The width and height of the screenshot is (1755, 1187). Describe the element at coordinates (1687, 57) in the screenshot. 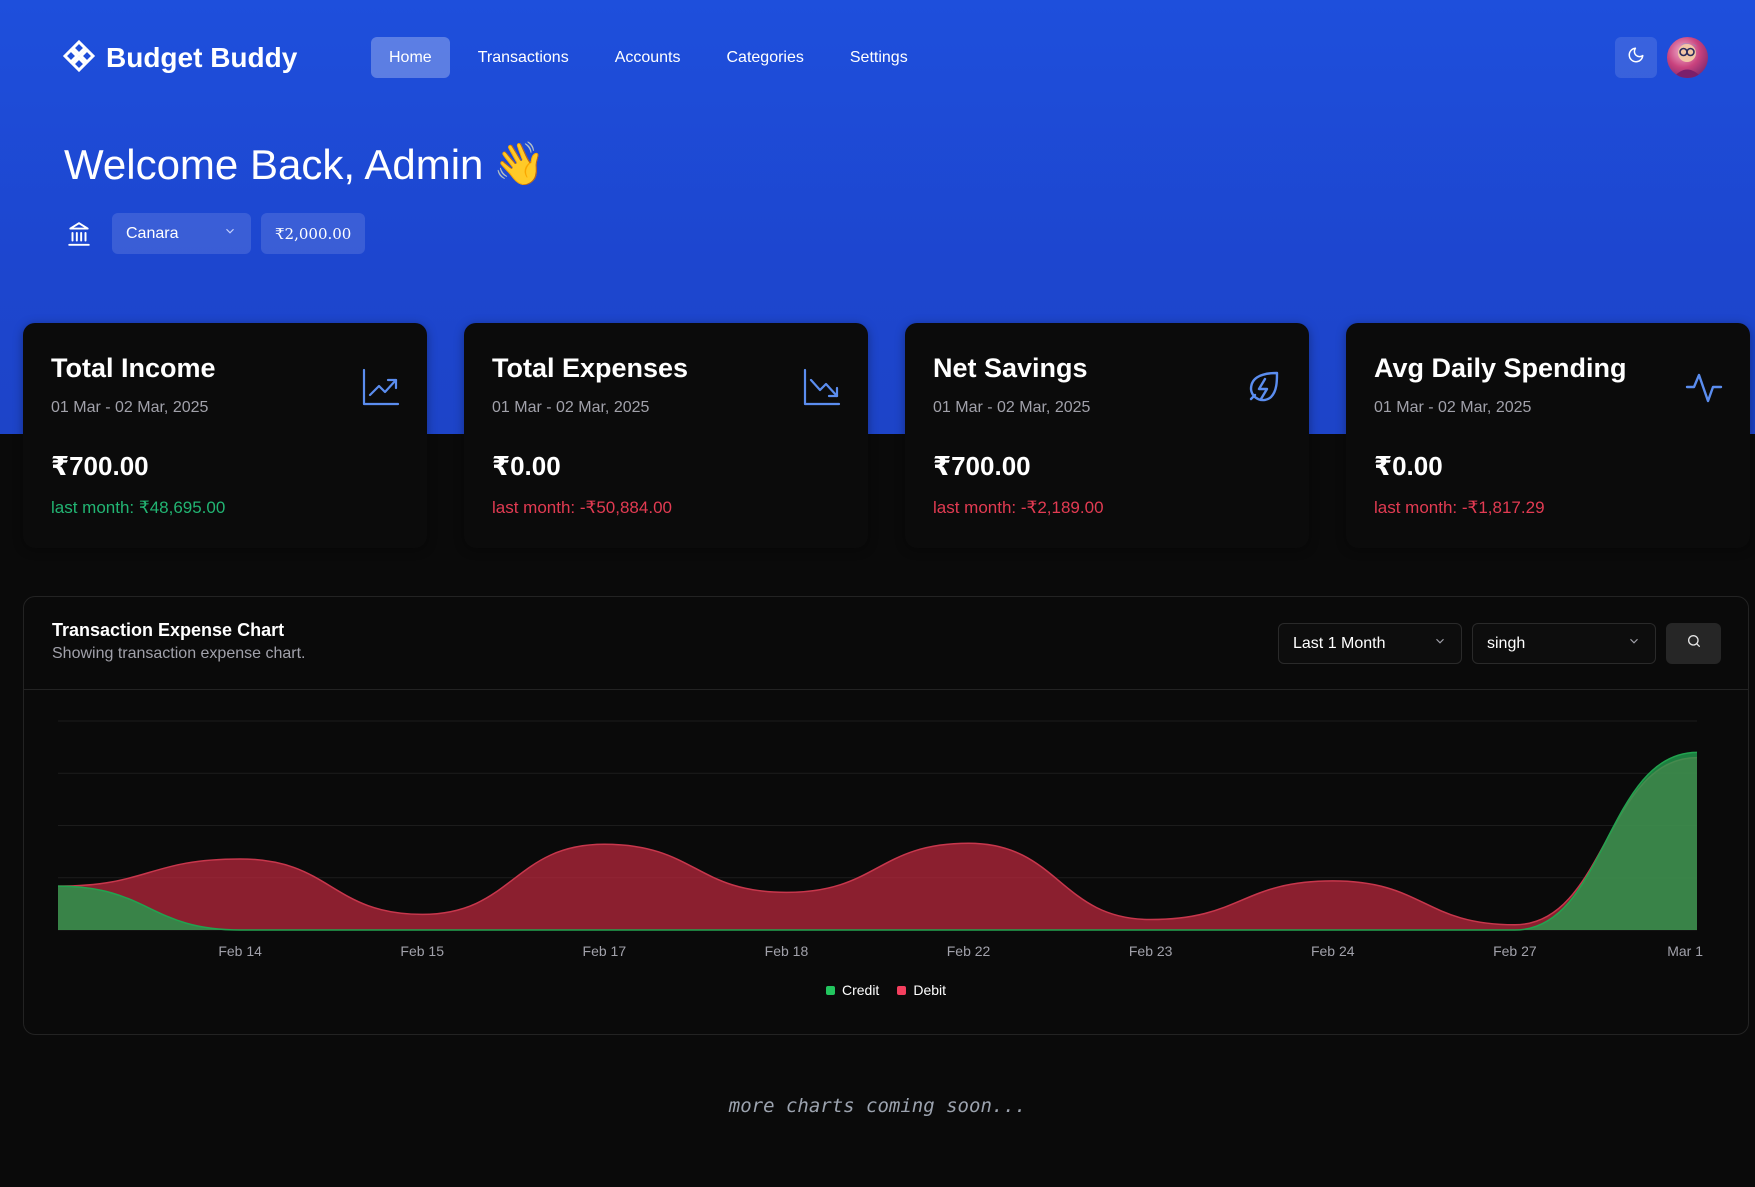

I see `user-avatar` at that location.